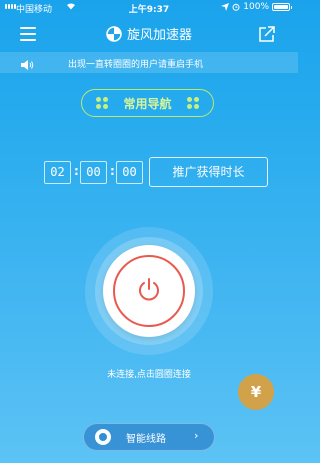 Image resolution: width=320 pixels, height=463 pixels. Describe the element at coordinates (57, 172) in the screenshot. I see `timer-hours: 02` at that location.